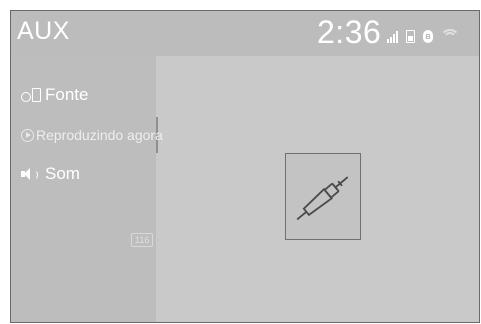  Describe the element at coordinates (428, 36) in the screenshot. I see `bluetooth-icon: ʙ` at that location.